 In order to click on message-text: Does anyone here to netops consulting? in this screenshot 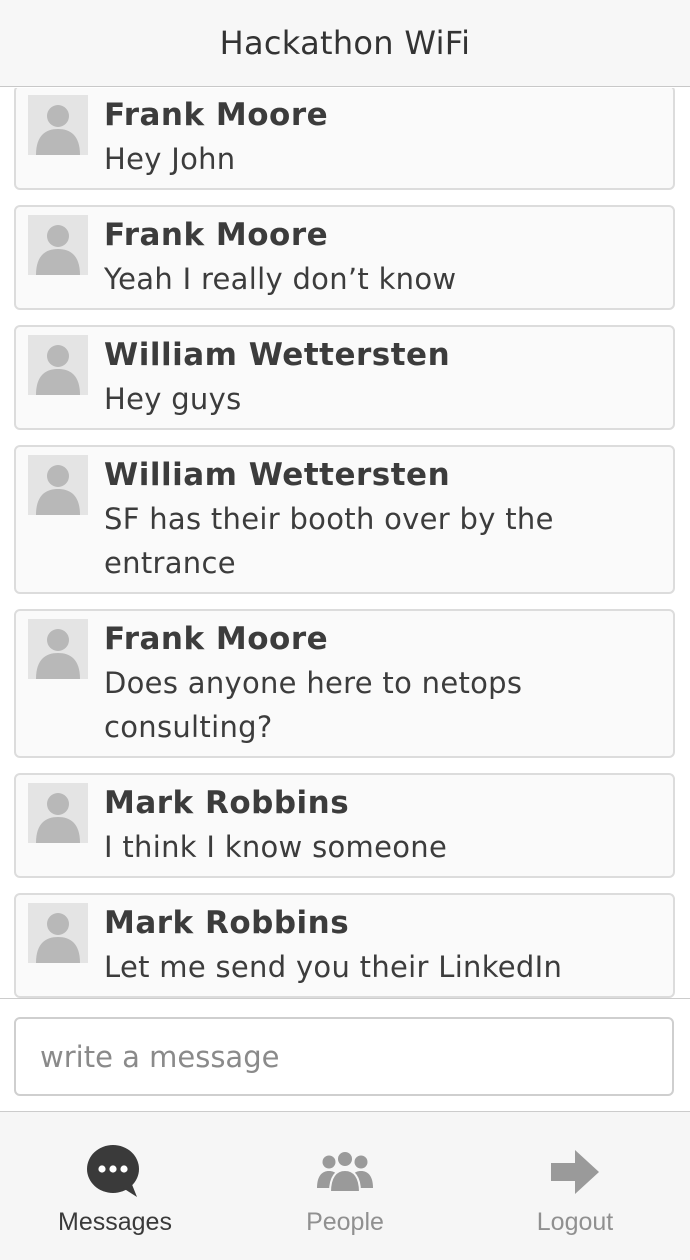, I will do `click(313, 705)`.